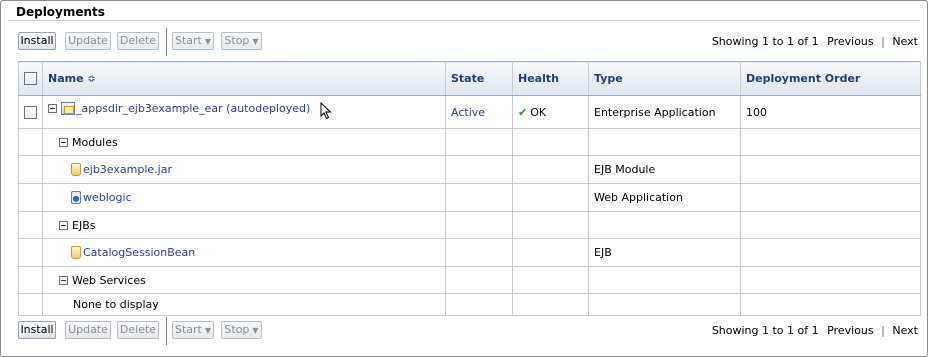 The width and height of the screenshot is (928, 357). Describe the element at coordinates (95, 142) in the screenshot. I see `modules-label: Modules` at that location.